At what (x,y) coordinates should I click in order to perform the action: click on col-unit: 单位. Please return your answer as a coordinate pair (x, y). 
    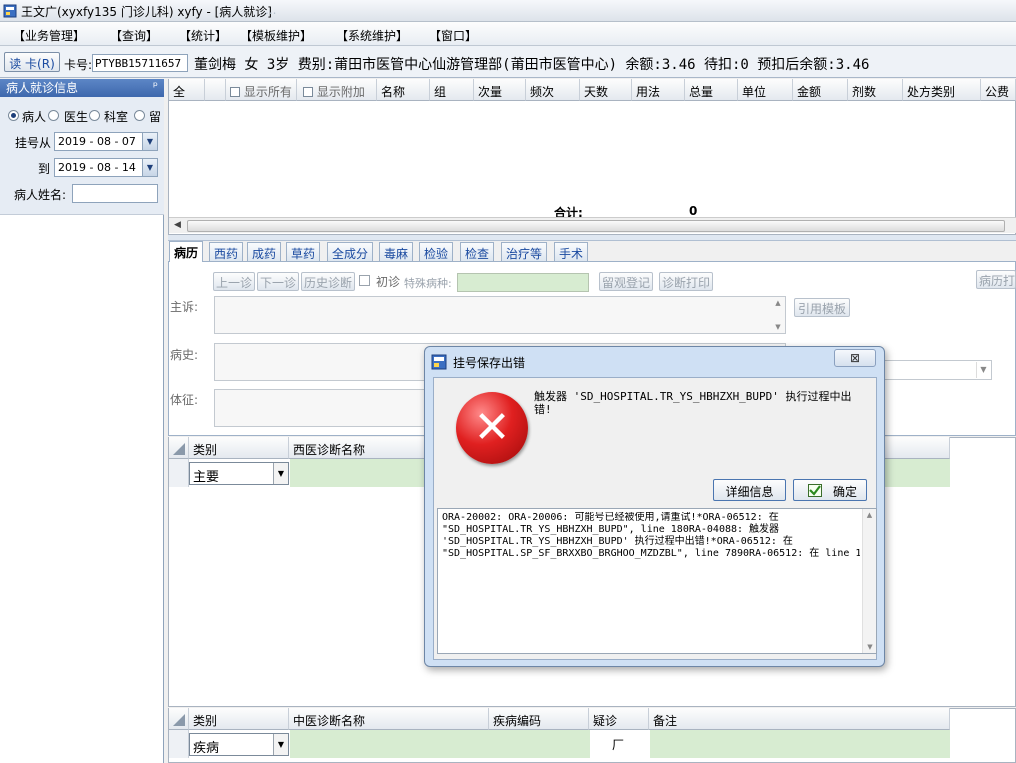
    Looking at the image, I should click on (765, 90).